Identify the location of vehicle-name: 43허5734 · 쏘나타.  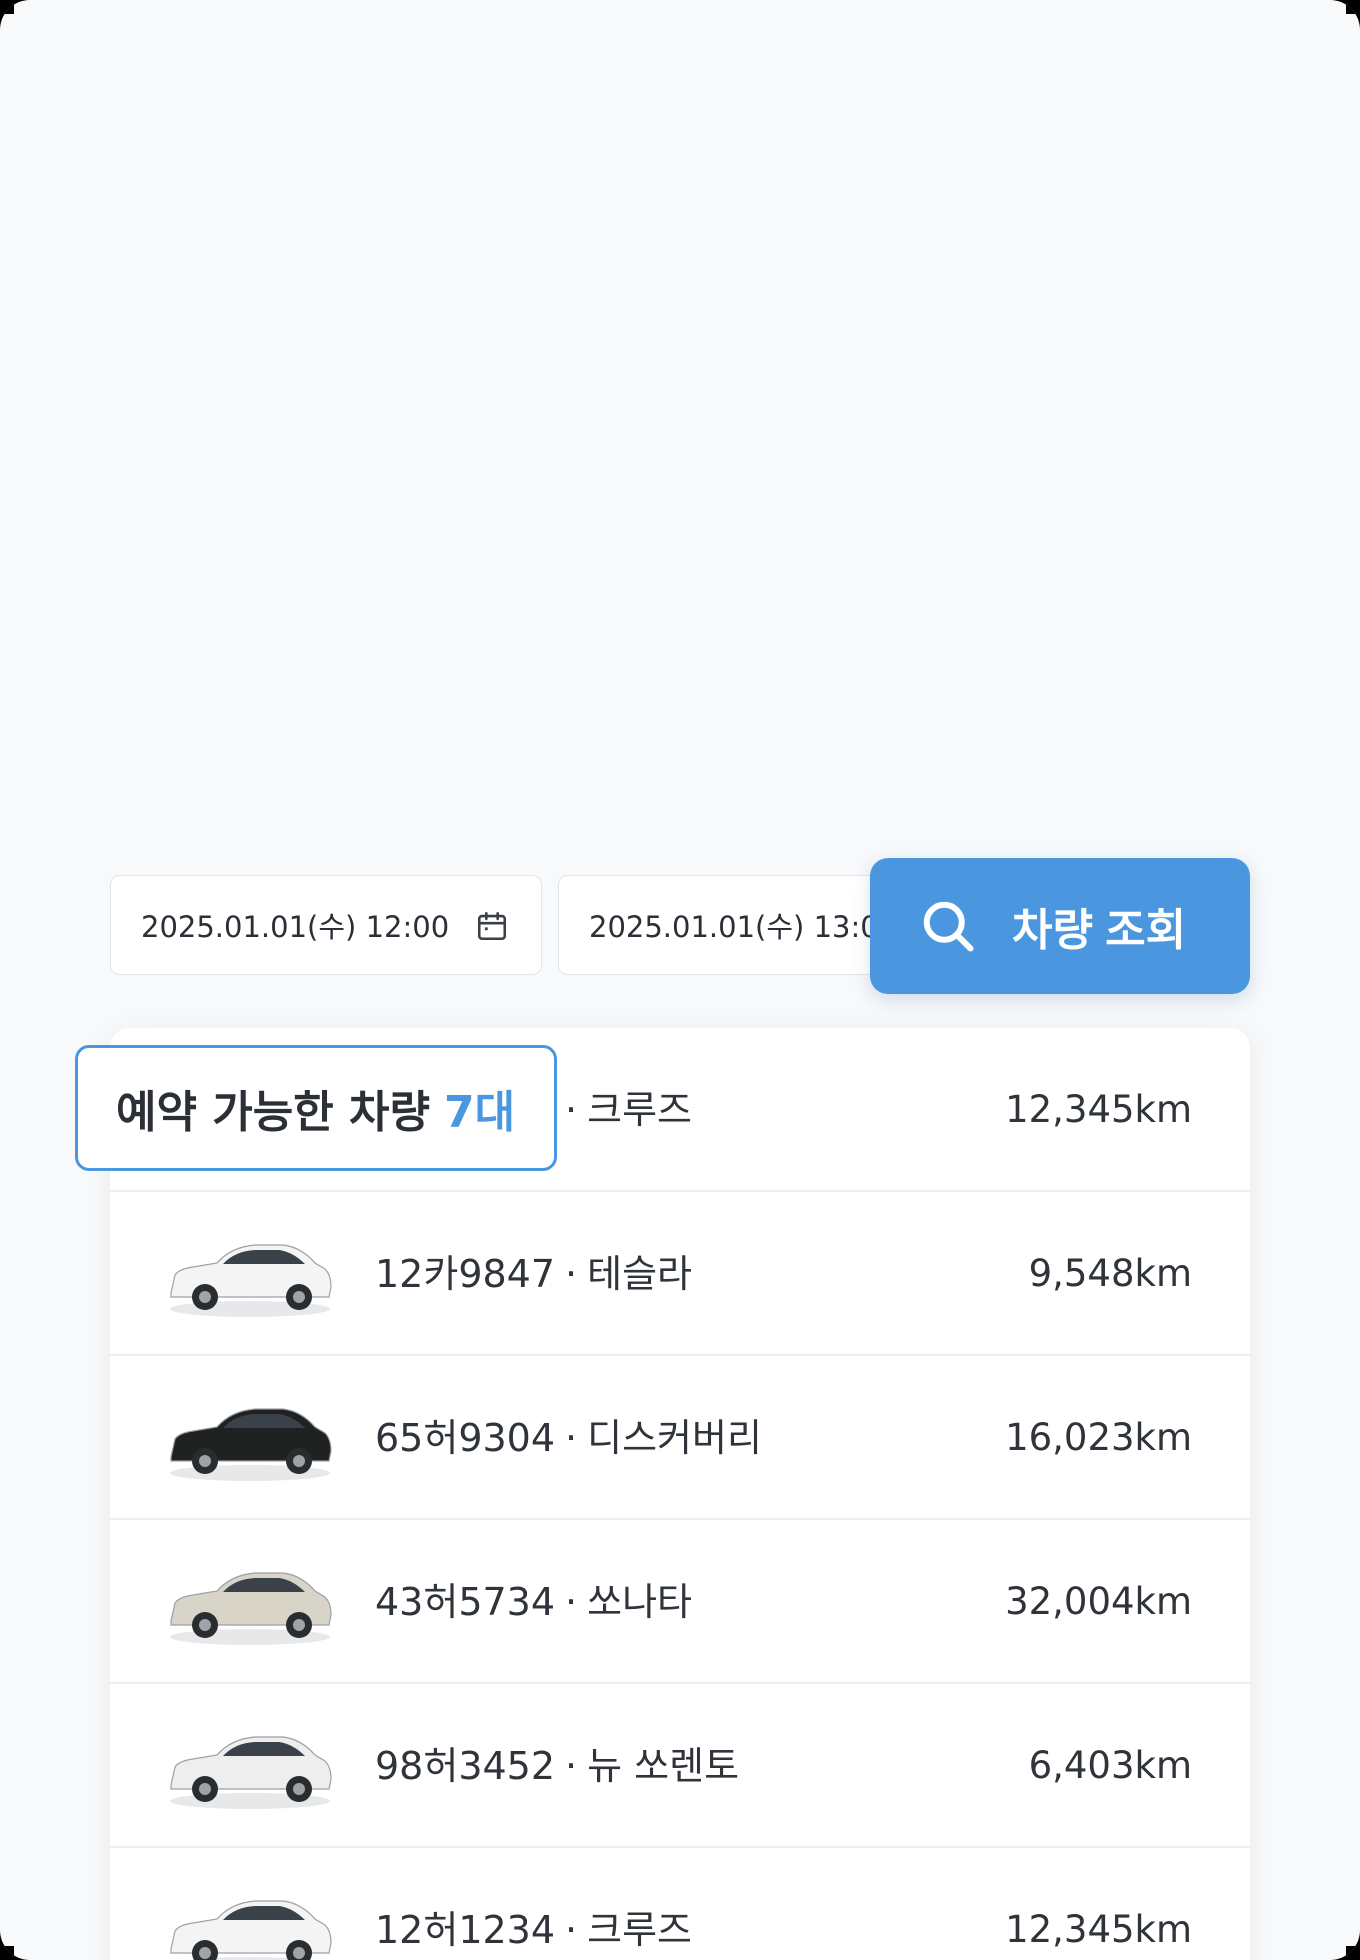
(533, 1602).